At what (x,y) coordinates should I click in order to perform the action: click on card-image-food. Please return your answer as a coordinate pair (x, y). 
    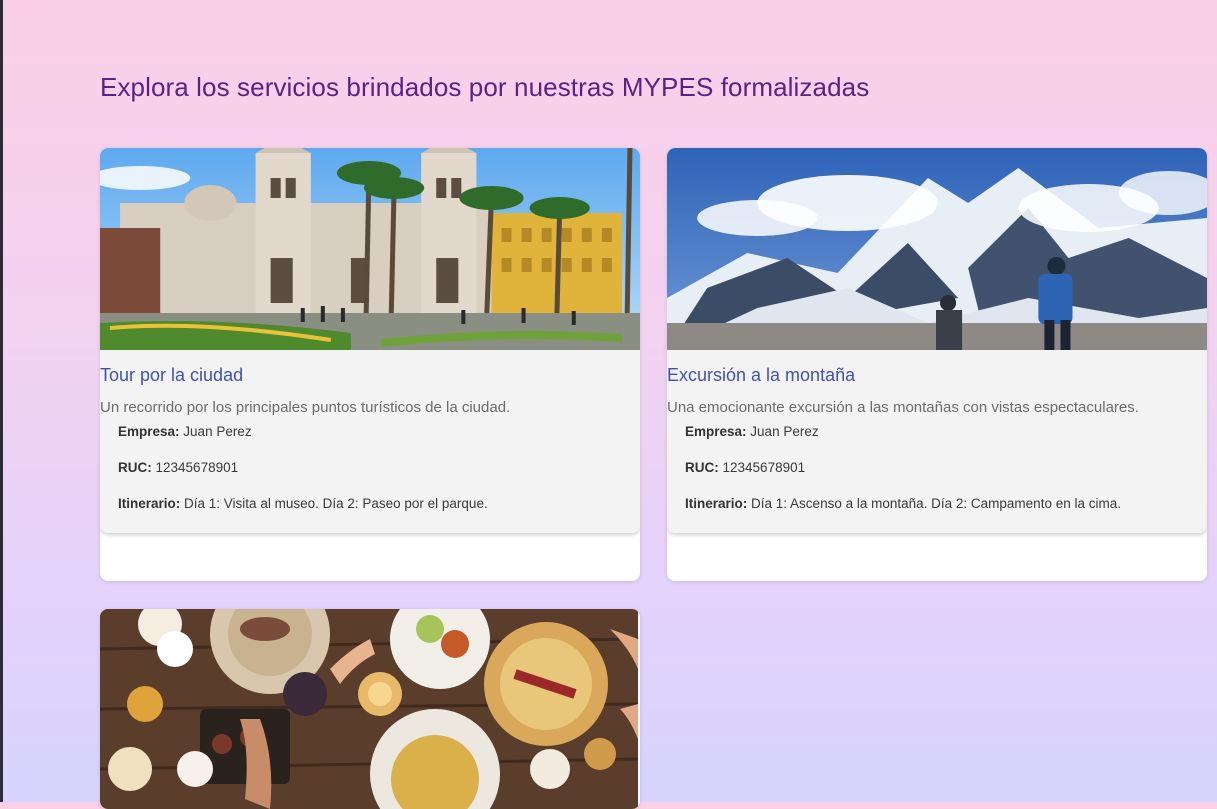
    Looking at the image, I should click on (369, 709).